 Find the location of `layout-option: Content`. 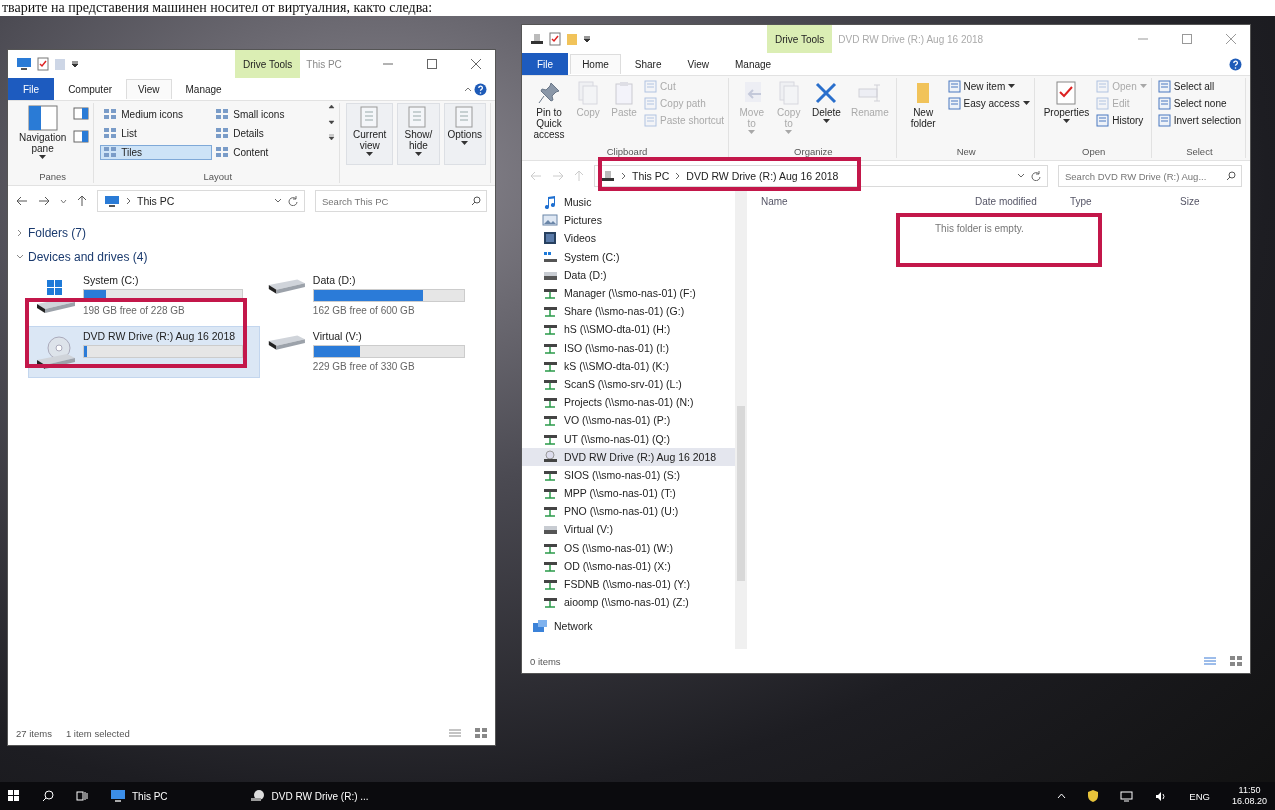

layout-option: Content is located at coordinates (268, 152).